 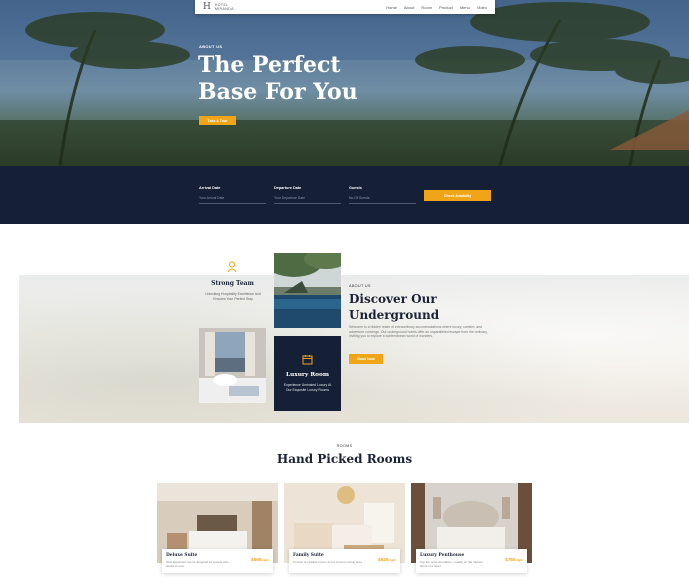 I want to click on arrival-date-label: Arrival Date, so click(x=210, y=188).